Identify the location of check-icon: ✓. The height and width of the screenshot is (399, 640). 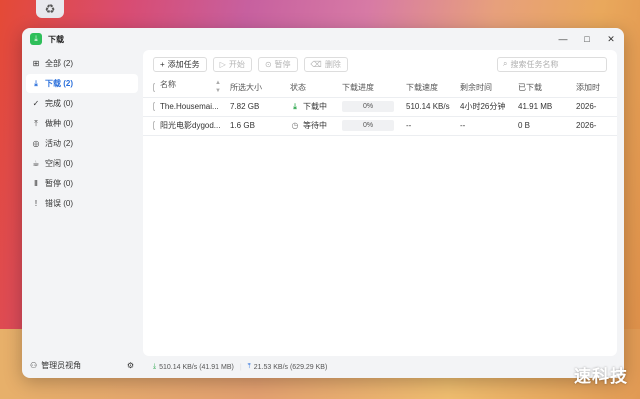
(36, 103).